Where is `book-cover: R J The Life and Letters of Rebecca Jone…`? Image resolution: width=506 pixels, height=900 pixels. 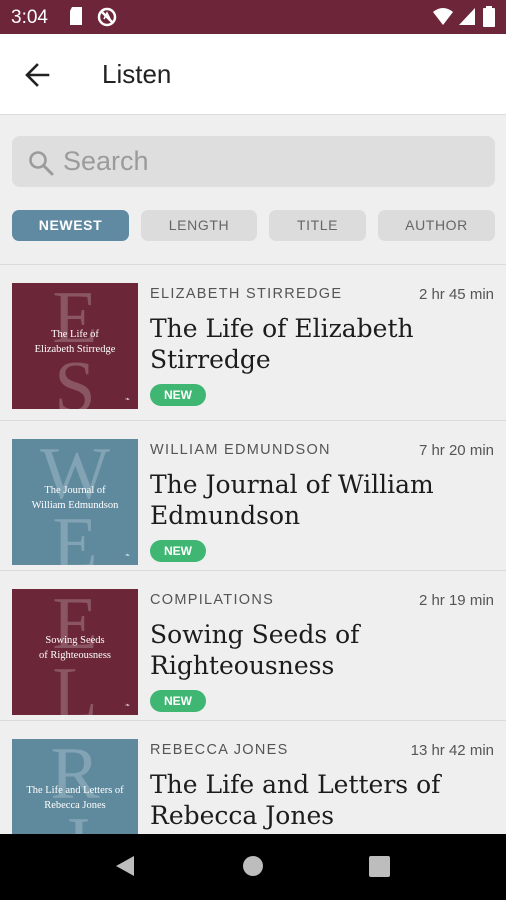 book-cover: R J The Life and Letters of Rebecca Jone… is located at coordinates (75, 786).